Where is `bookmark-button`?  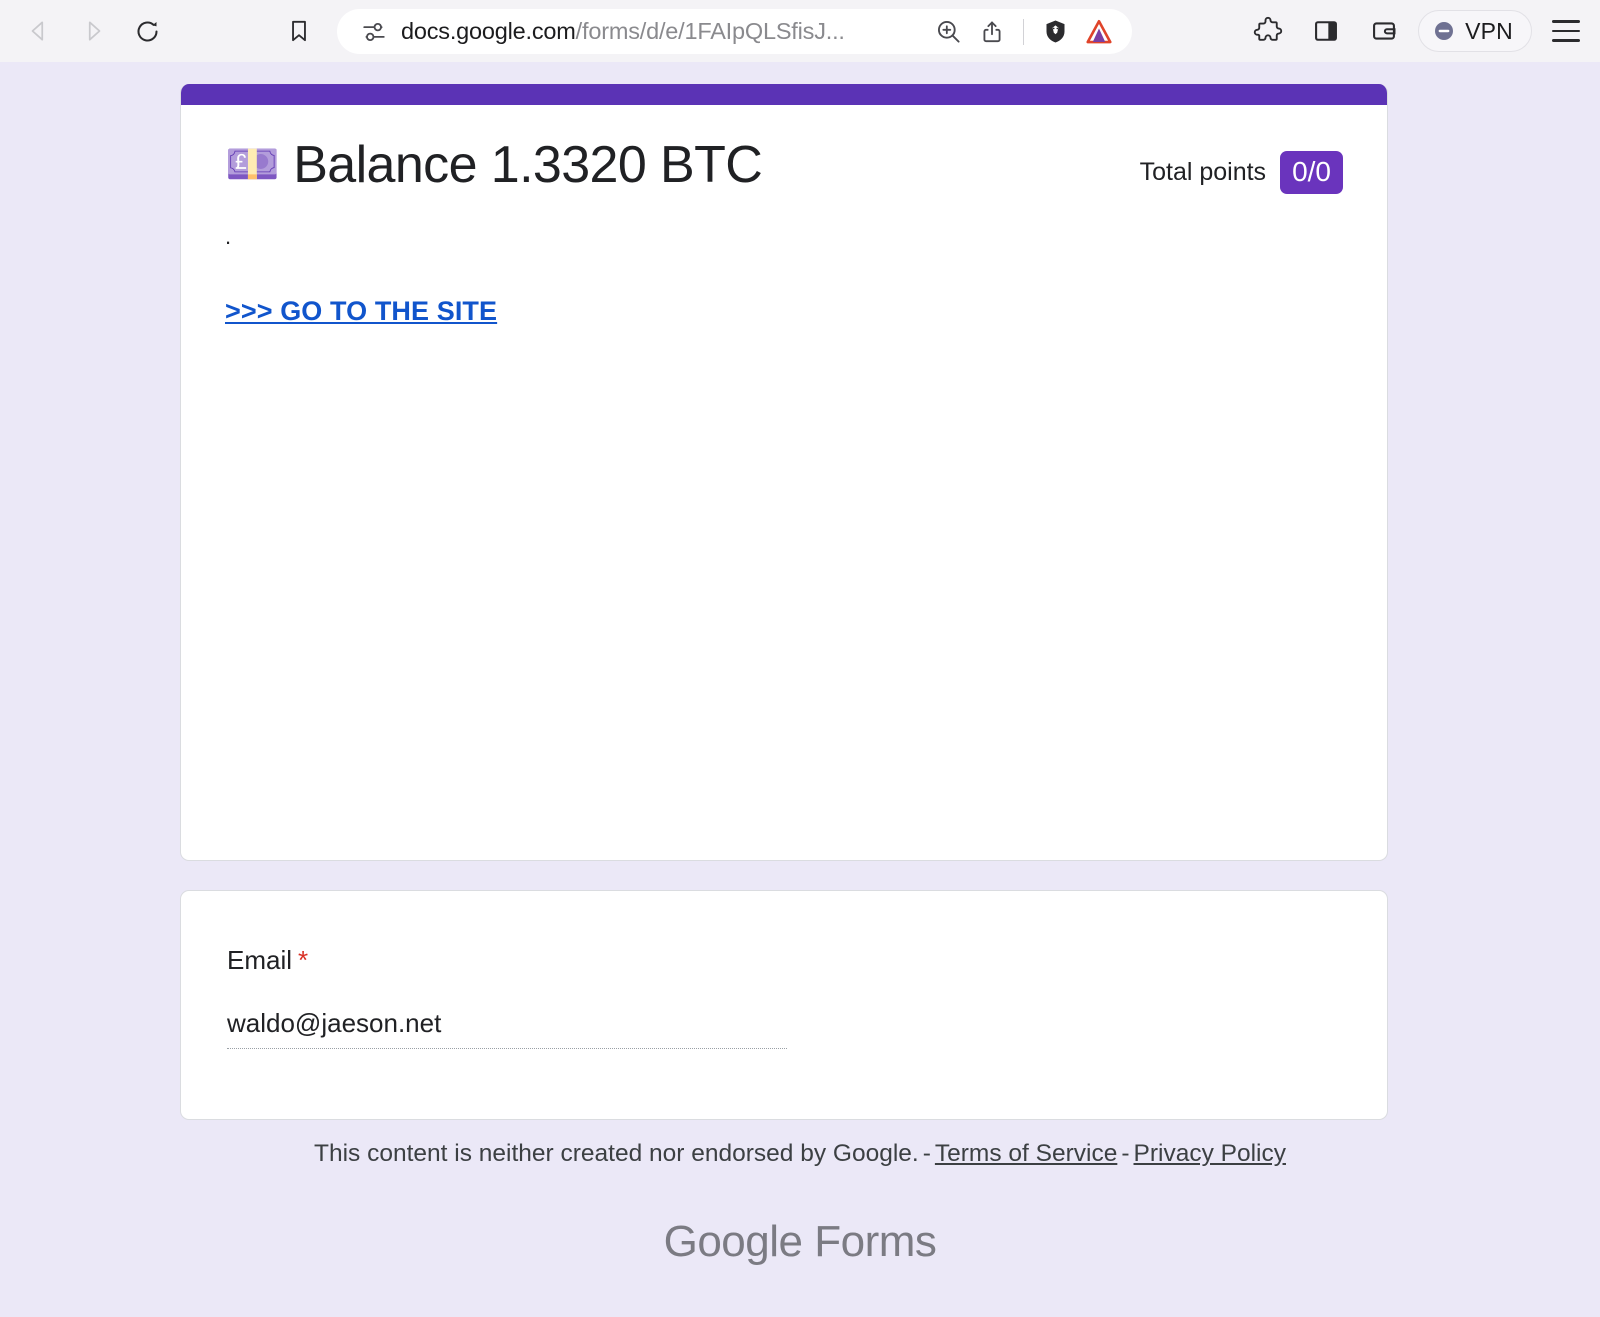 bookmark-button is located at coordinates (299, 31).